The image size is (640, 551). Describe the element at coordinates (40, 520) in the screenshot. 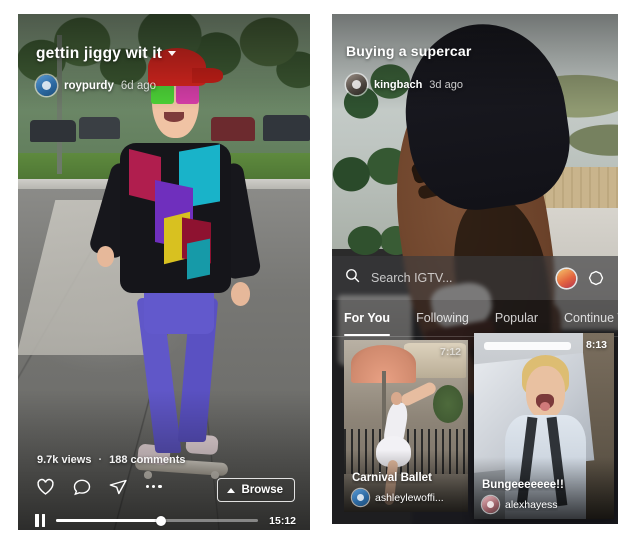

I see `pause-icon` at that location.